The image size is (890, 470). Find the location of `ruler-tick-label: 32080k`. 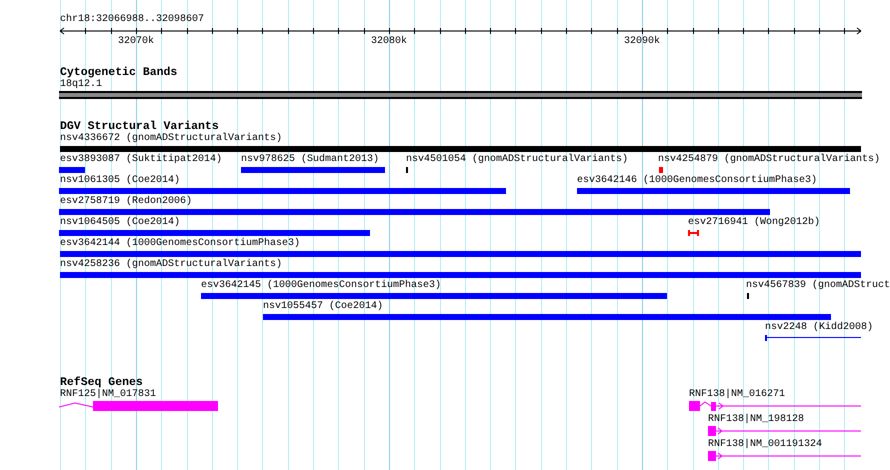

ruler-tick-label: 32080k is located at coordinates (389, 42).